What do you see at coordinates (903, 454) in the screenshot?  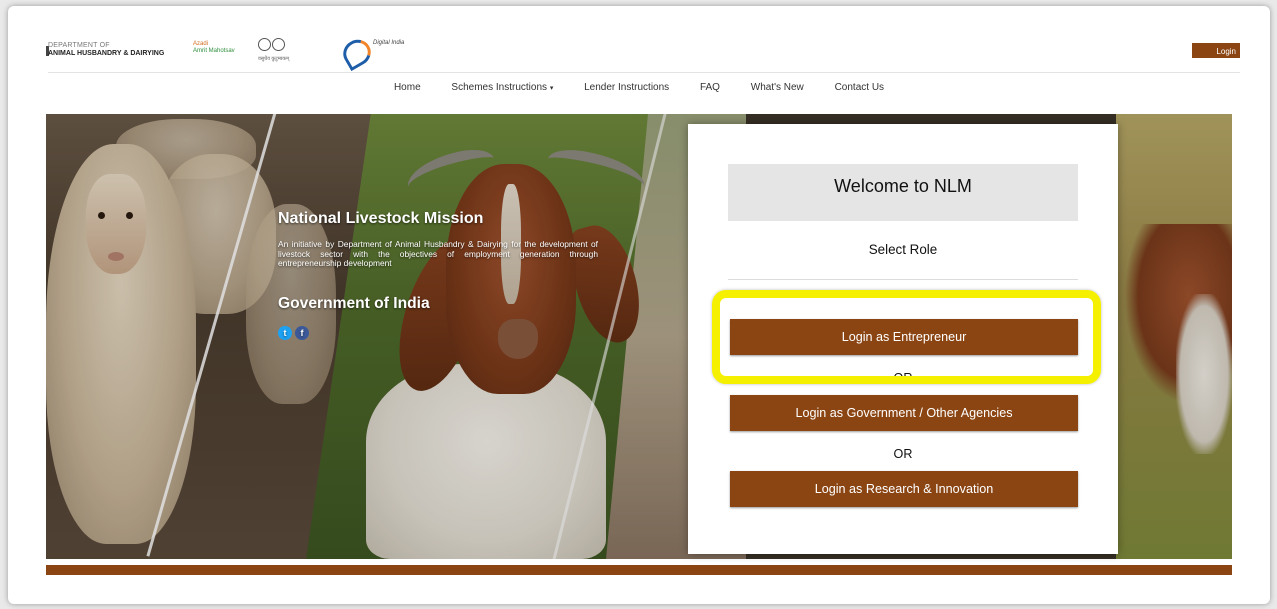 I see `or-separator: OR` at bounding box center [903, 454].